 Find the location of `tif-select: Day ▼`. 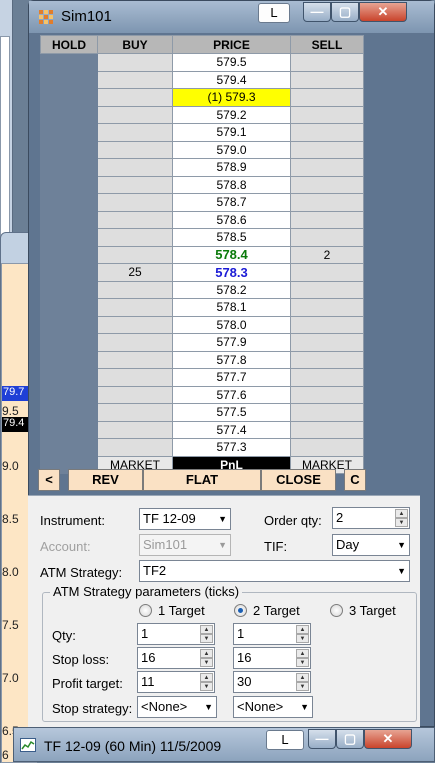

tif-select: Day ▼ is located at coordinates (371, 545).